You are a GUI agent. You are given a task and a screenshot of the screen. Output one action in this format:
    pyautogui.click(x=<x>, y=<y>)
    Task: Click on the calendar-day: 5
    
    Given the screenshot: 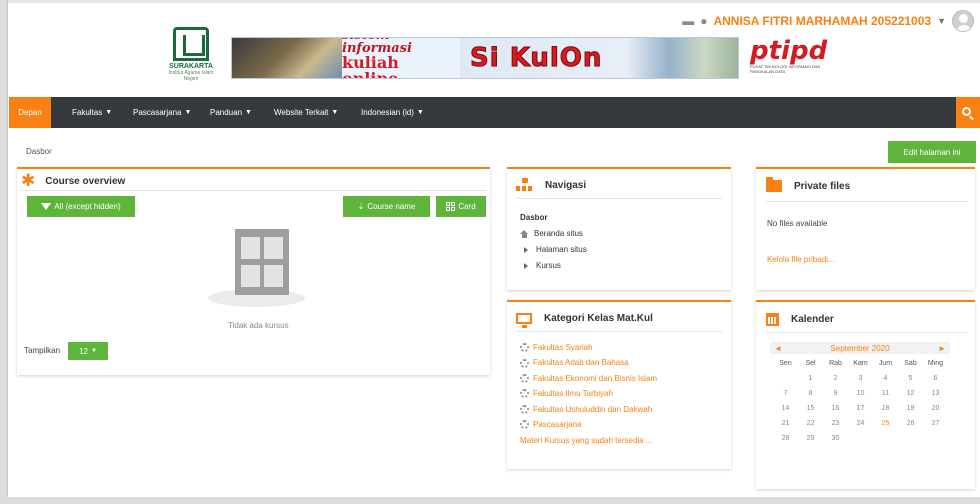 What is the action you would take?
    pyautogui.click(x=910, y=378)
    